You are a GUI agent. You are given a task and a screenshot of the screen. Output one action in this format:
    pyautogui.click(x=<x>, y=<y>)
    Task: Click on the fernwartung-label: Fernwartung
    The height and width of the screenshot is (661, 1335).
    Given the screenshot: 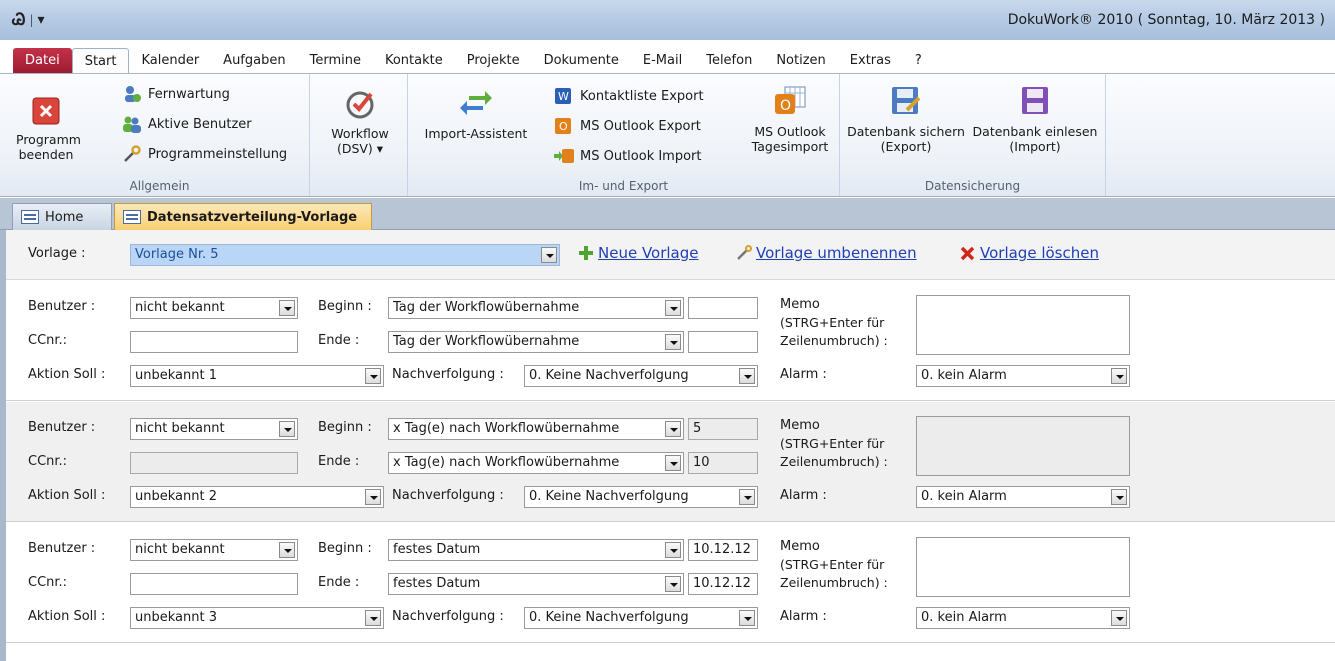 What is the action you would take?
    pyautogui.click(x=189, y=94)
    